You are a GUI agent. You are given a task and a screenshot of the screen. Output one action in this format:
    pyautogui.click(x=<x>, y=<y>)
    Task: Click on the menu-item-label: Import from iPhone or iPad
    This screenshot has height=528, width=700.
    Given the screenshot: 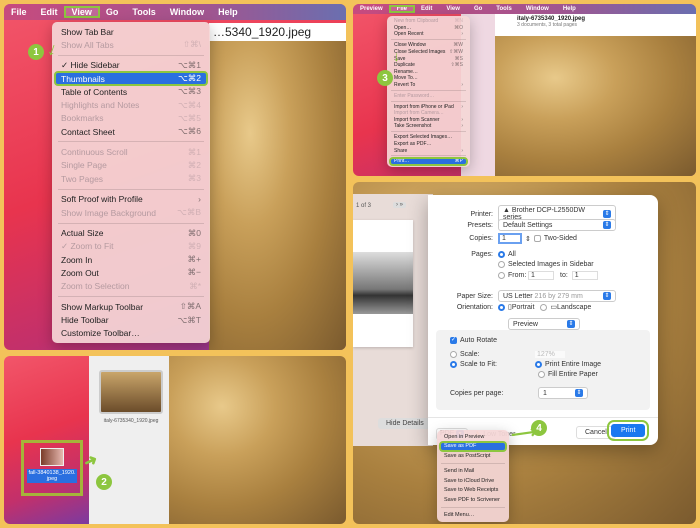 What is the action you would take?
    pyautogui.click(x=424, y=106)
    